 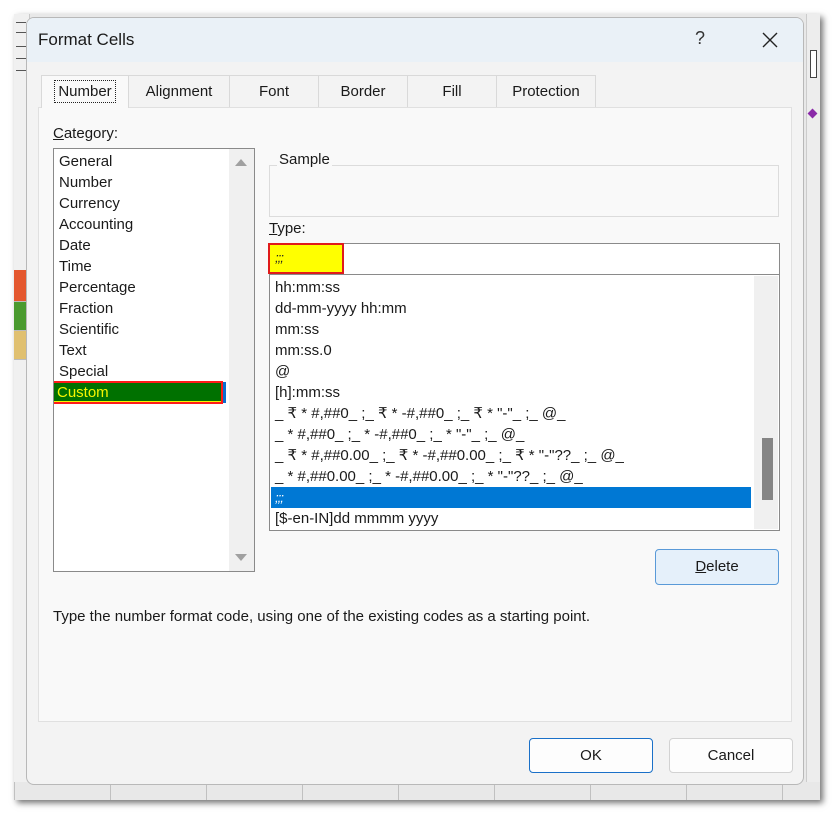 I want to click on type-input: ;;;, so click(x=524, y=259).